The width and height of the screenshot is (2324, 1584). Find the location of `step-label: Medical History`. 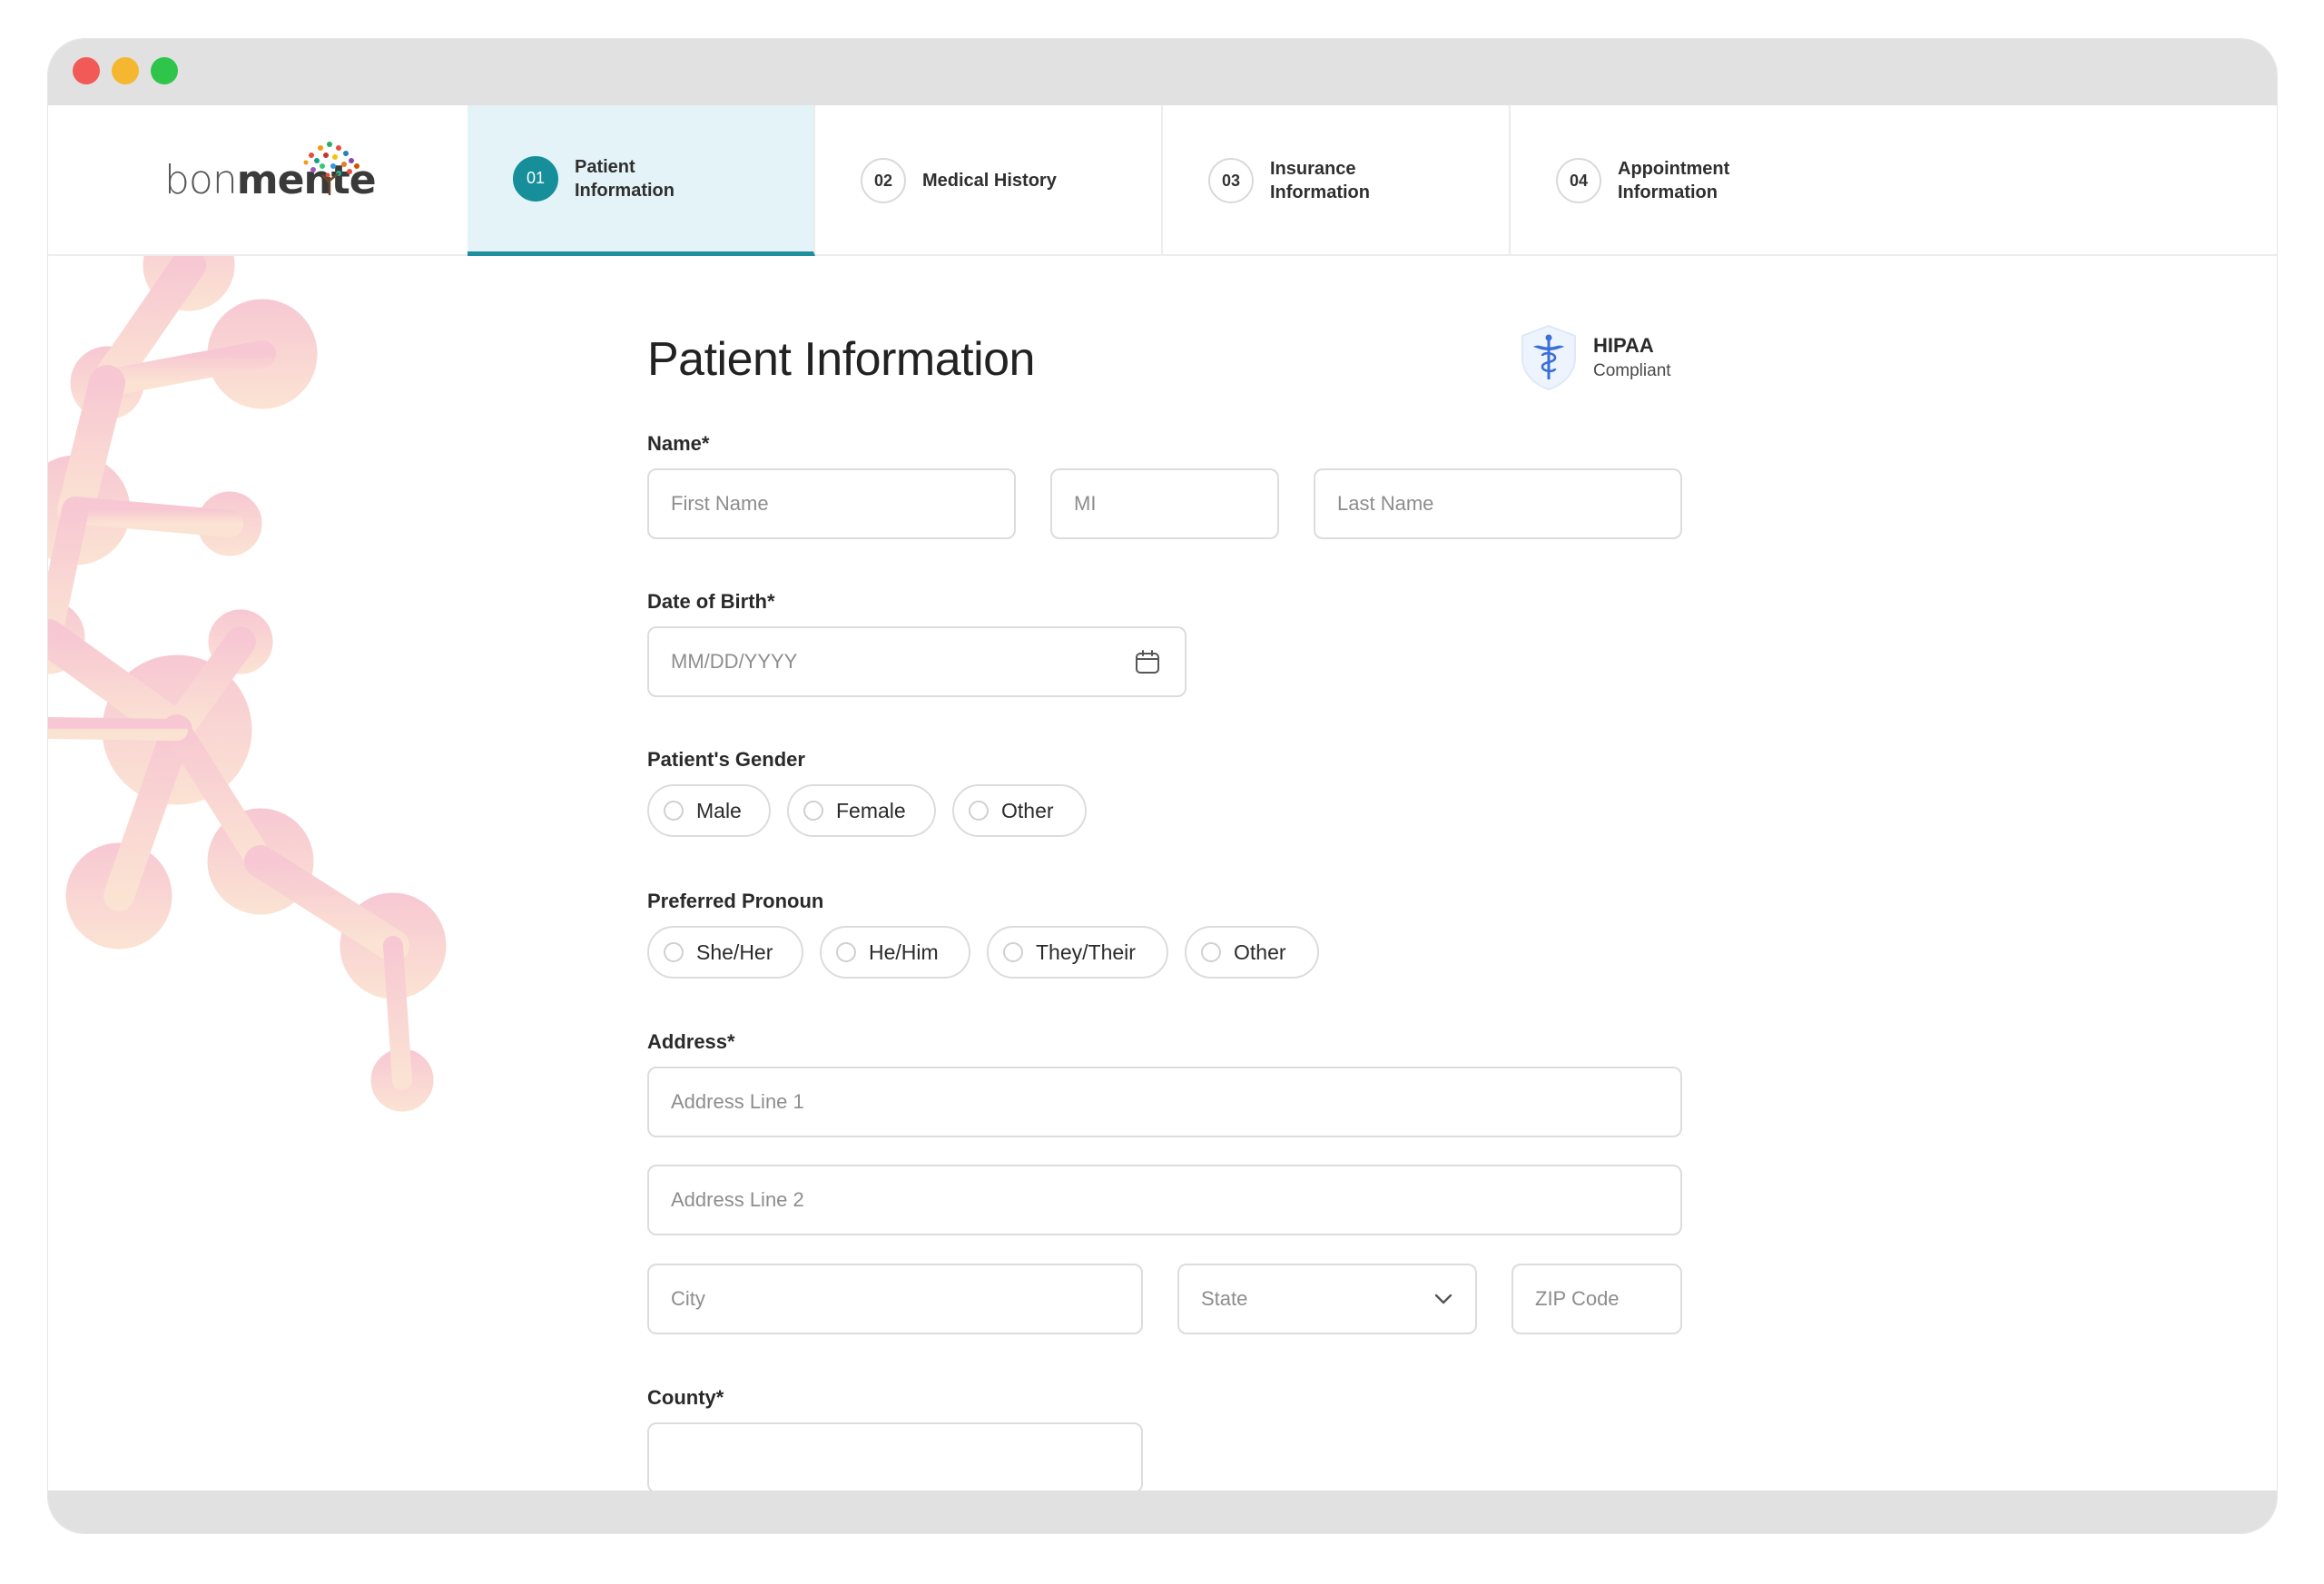

step-label: Medical History is located at coordinates (989, 181).